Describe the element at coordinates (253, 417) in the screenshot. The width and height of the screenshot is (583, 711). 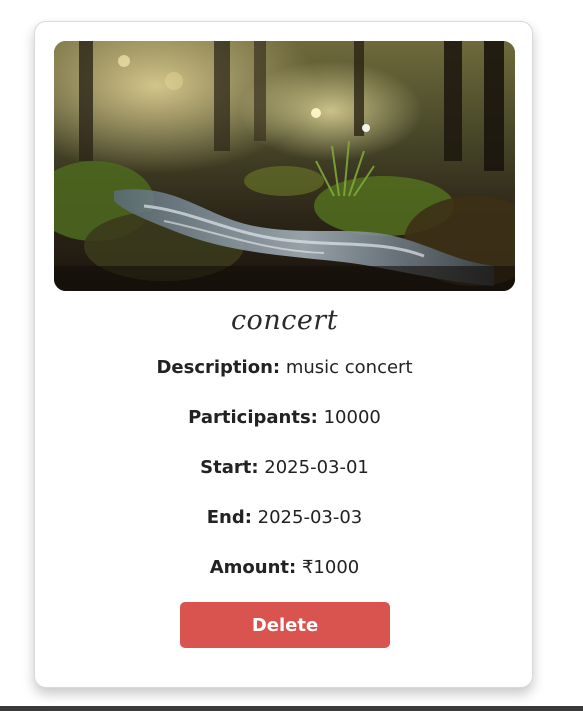
I see `participants-label: Participants:` at that location.